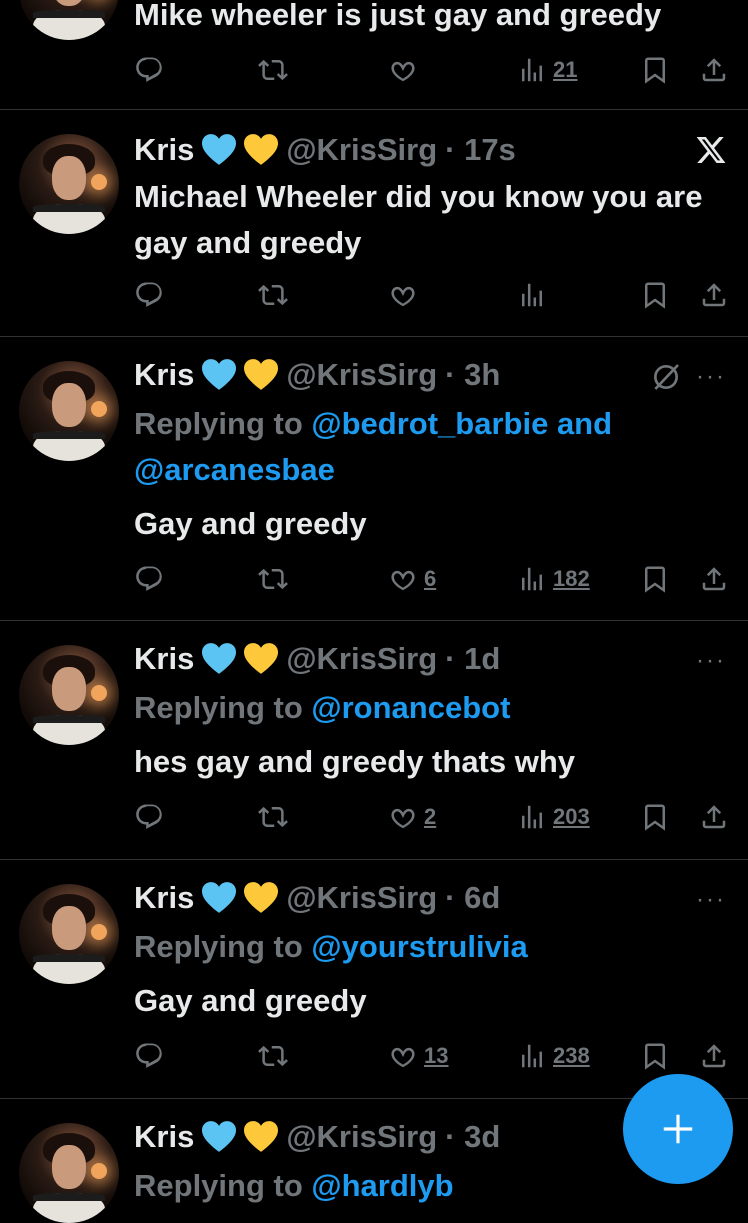 Image resolution: width=748 pixels, height=1223 pixels. I want to click on blue-heart-icon, so click(219, 659).